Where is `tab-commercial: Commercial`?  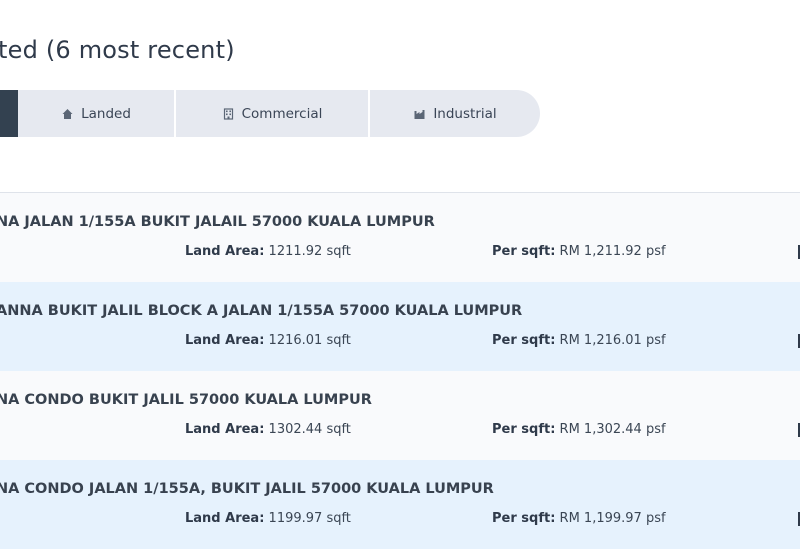
tab-commercial: Commercial is located at coordinates (271, 113).